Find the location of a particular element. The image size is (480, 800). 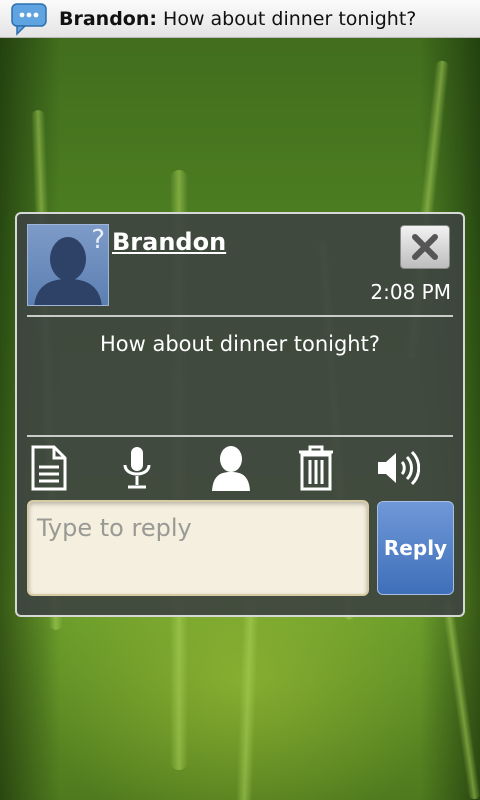

status-sender: Brandon: is located at coordinates (108, 18).